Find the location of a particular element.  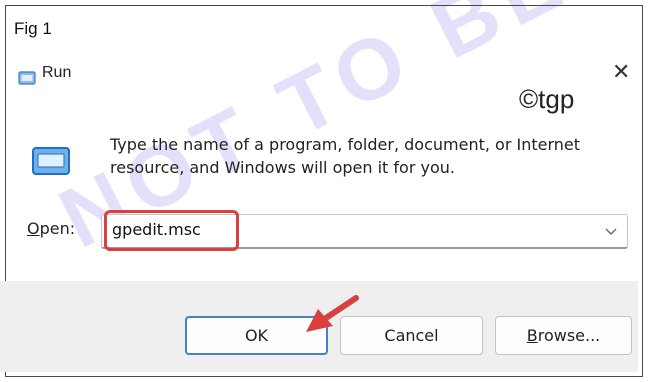

open-label-text: pen: is located at coordinates (57, 228).